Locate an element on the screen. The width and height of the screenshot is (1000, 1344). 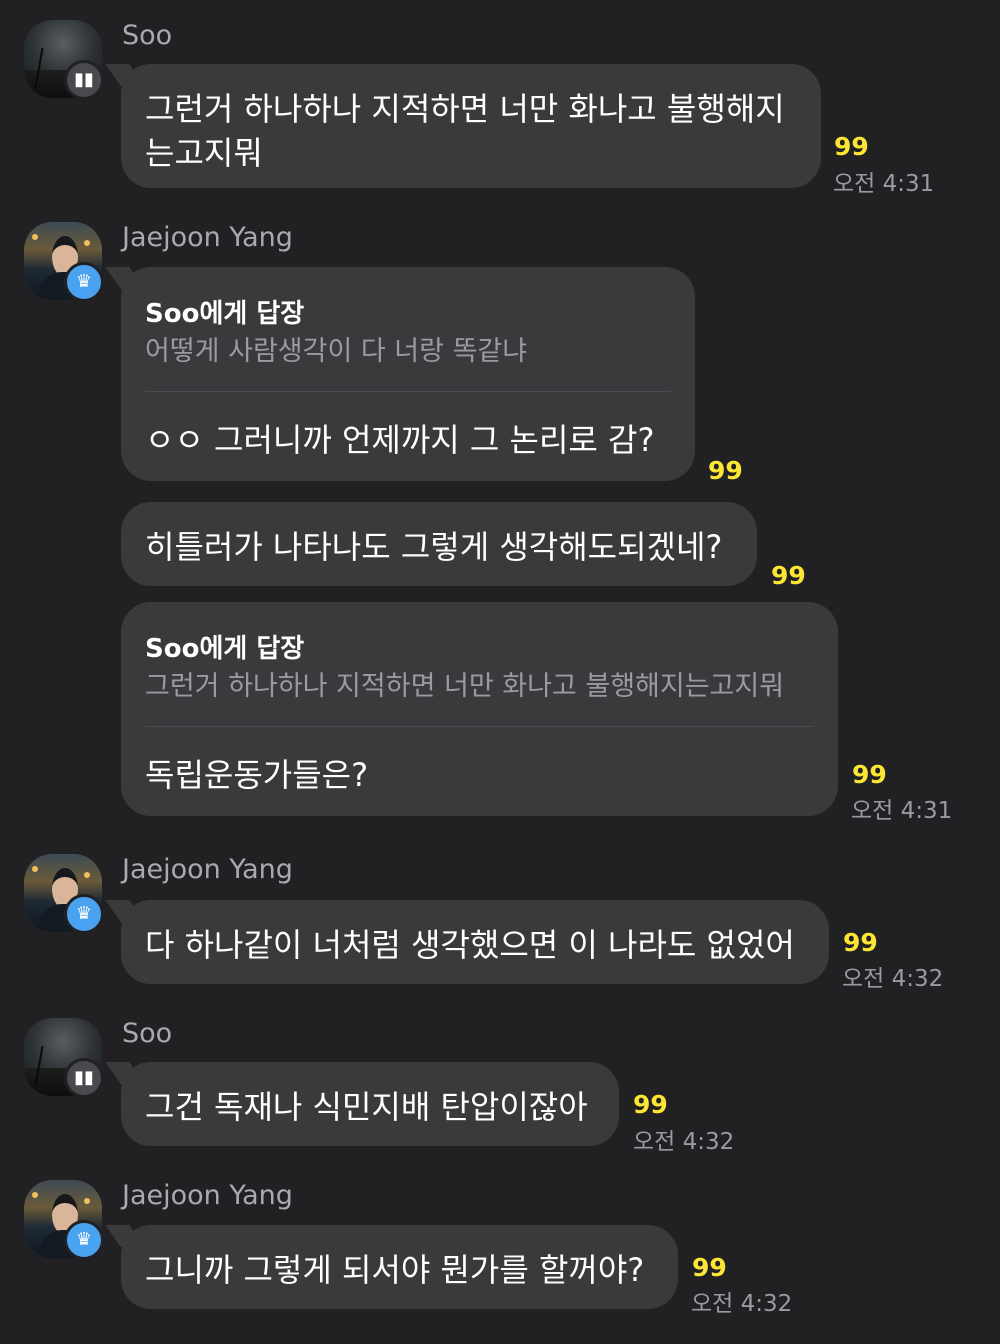
message-text: ㅇㅇ 그러니까 언제까지 그 논리로 감? is located at coordinates (400, 440).